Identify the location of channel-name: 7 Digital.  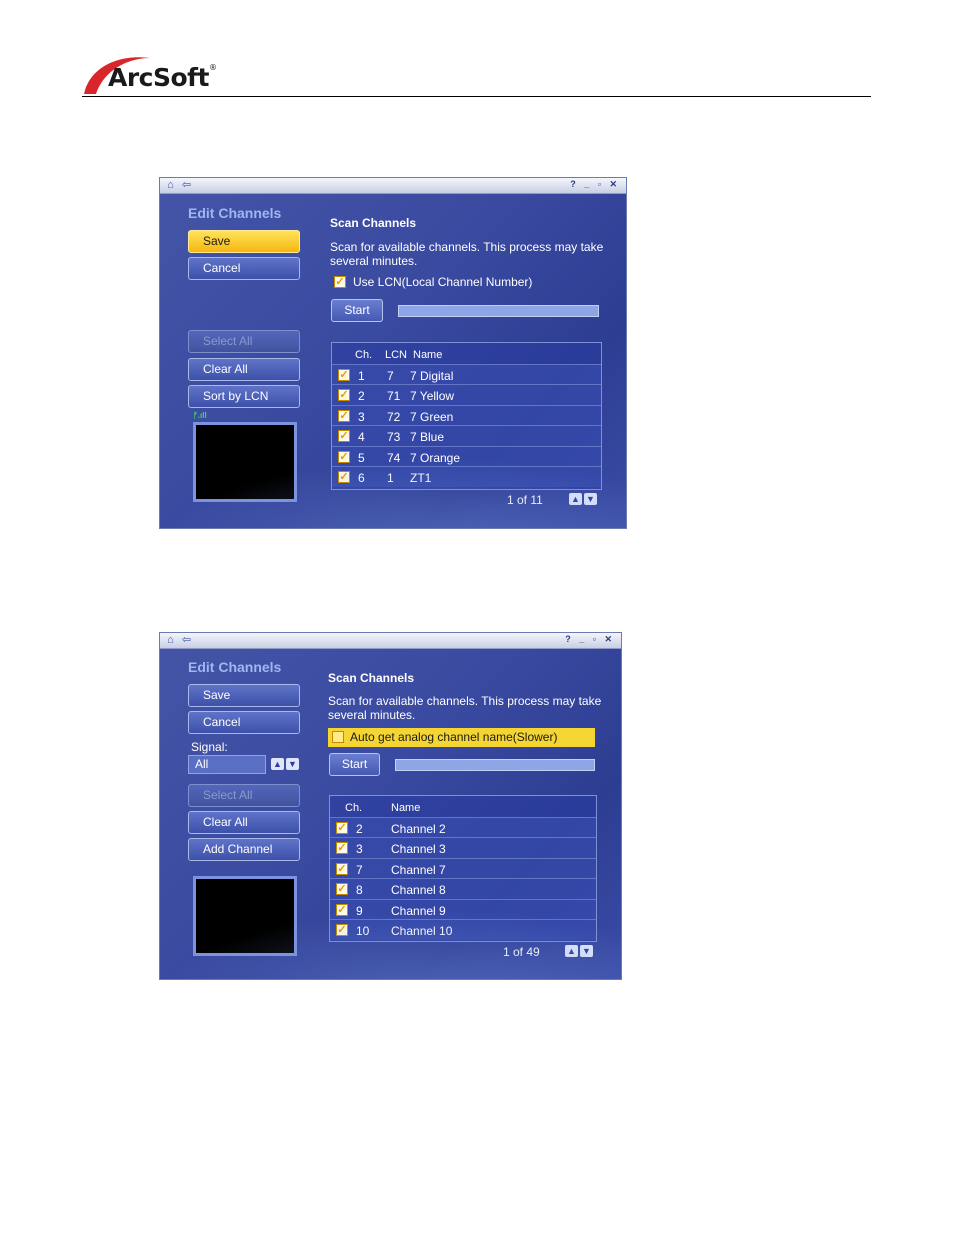
(432, 376).